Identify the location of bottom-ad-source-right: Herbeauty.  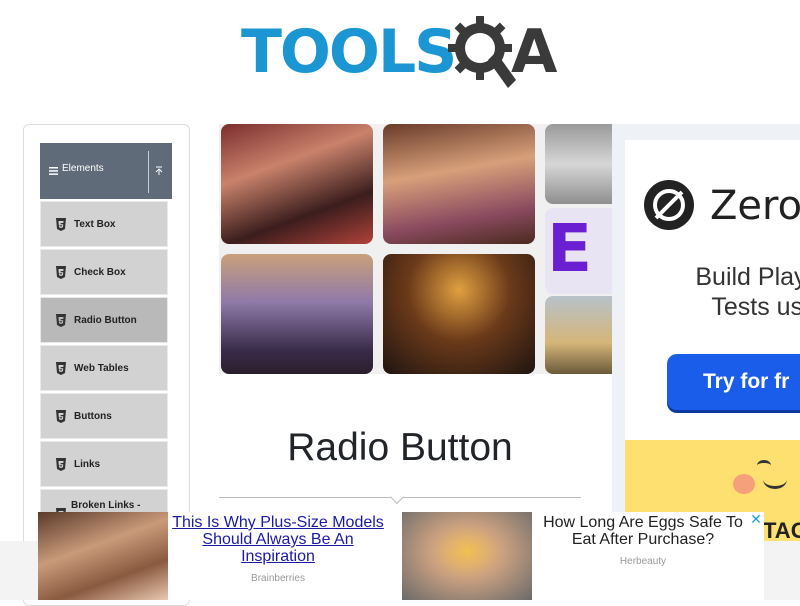
(643, 561).